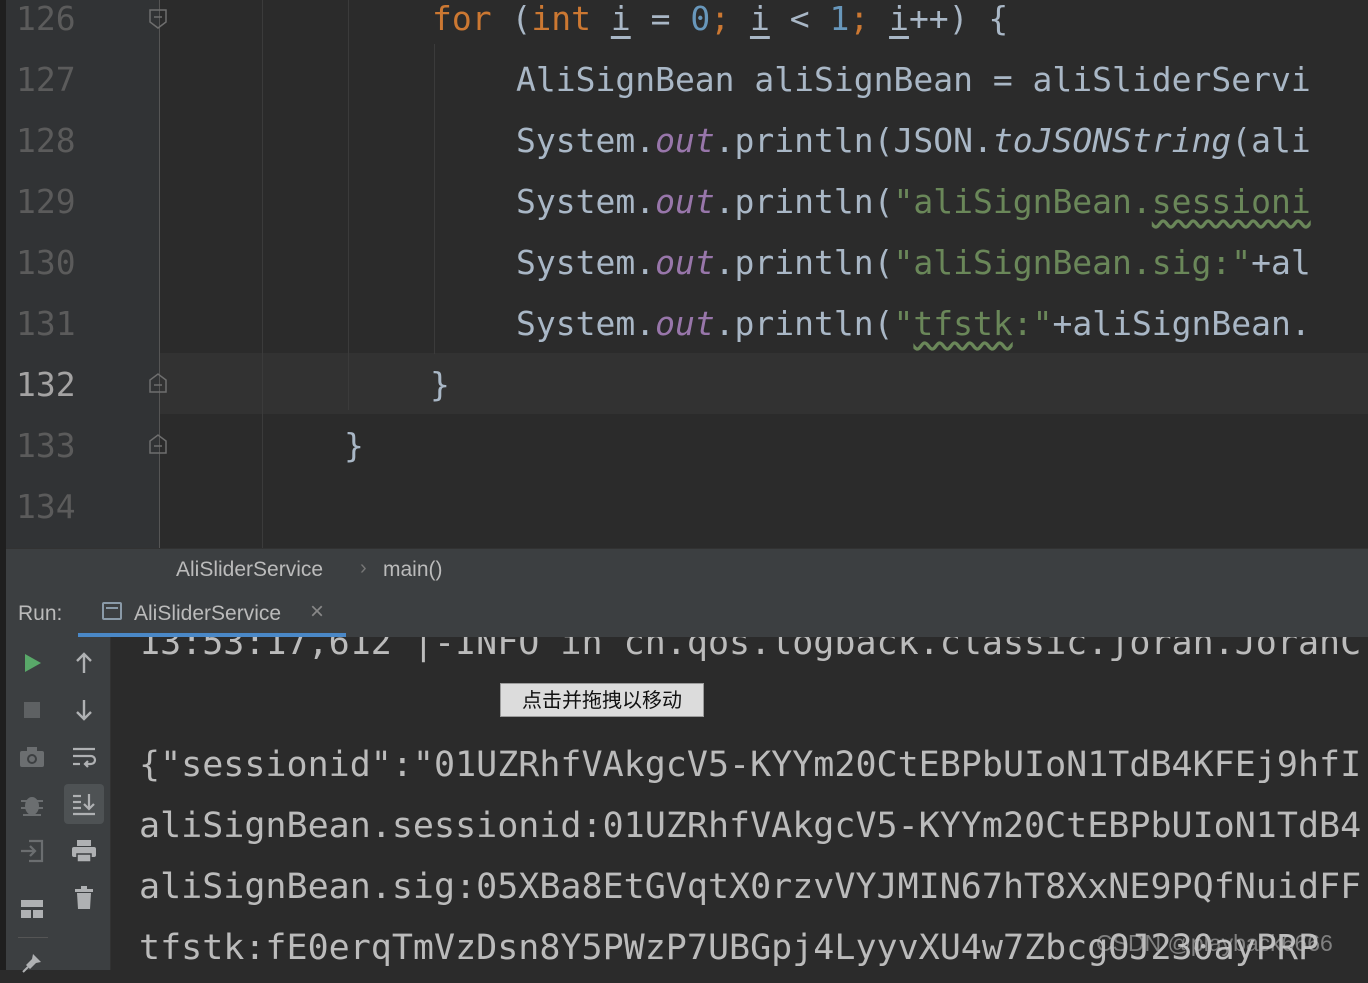 Image resolution: width=1368 pixels, height=983 pixels. I want to click on gutter-divider, so click(159, 274).